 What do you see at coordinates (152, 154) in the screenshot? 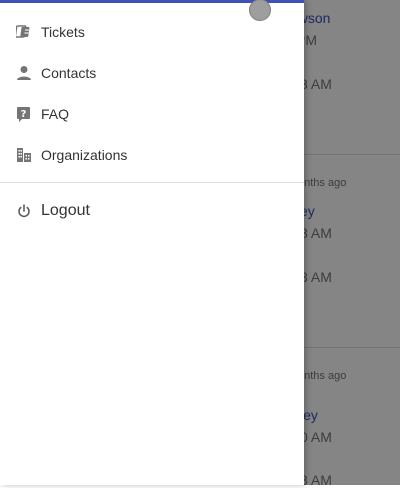
I see `nav-item-organizations: Organizations` at bounding box center [152, 154].